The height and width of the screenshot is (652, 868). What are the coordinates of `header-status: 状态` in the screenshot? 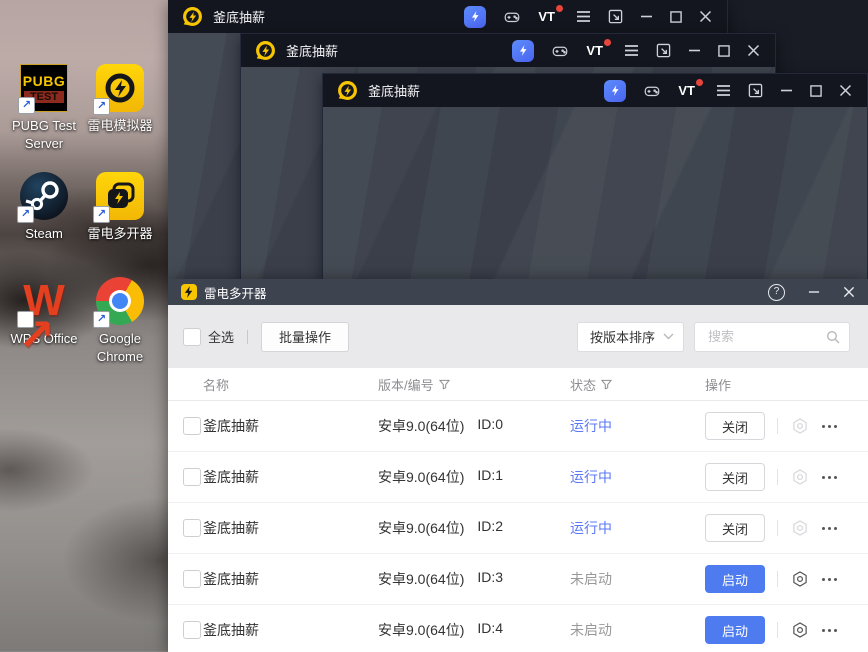 It's located at (637, 384).